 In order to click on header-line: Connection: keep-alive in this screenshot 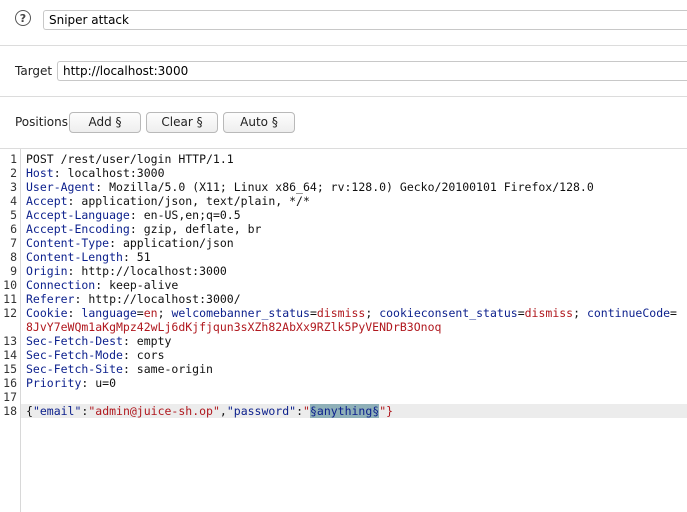, I will do `click(102, 285)`.